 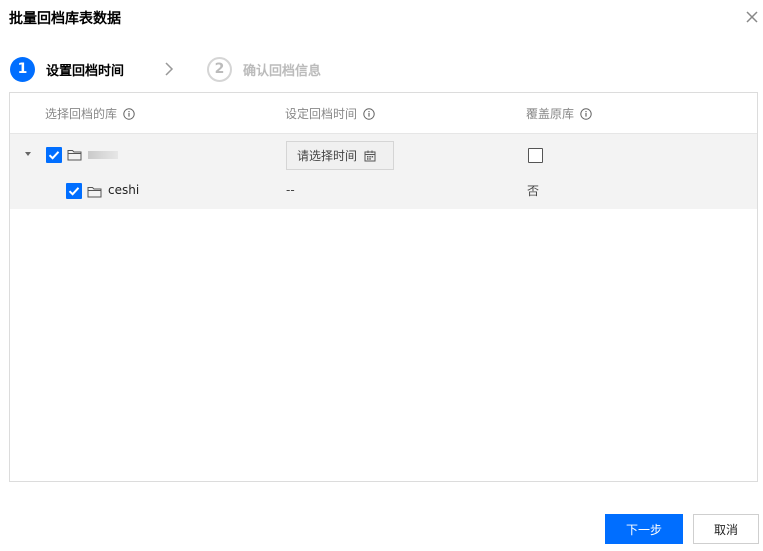 What do you see at coordinates (290, 190) in the screenshot?
I see `rollback-time-value: --` at bounding box center [290, 190].